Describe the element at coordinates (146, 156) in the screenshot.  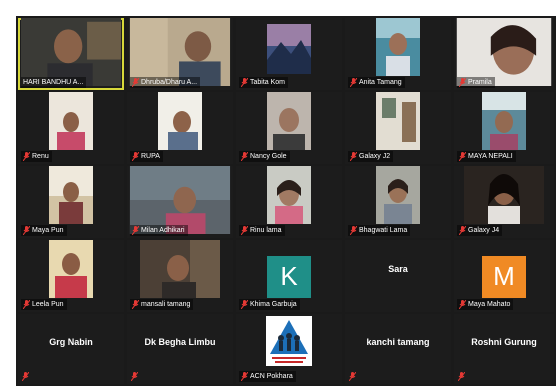
I see `participant-label: RUPA` at that location.